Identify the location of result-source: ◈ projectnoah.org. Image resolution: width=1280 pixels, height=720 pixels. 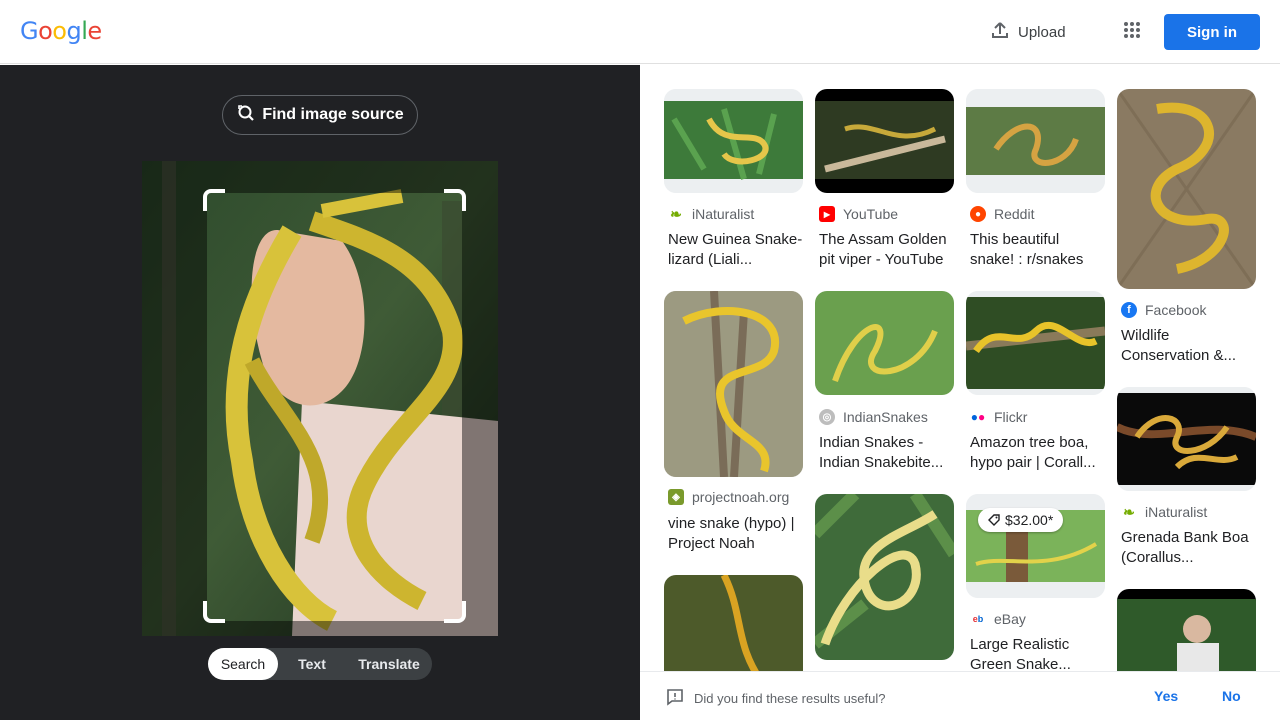
(728, 497).